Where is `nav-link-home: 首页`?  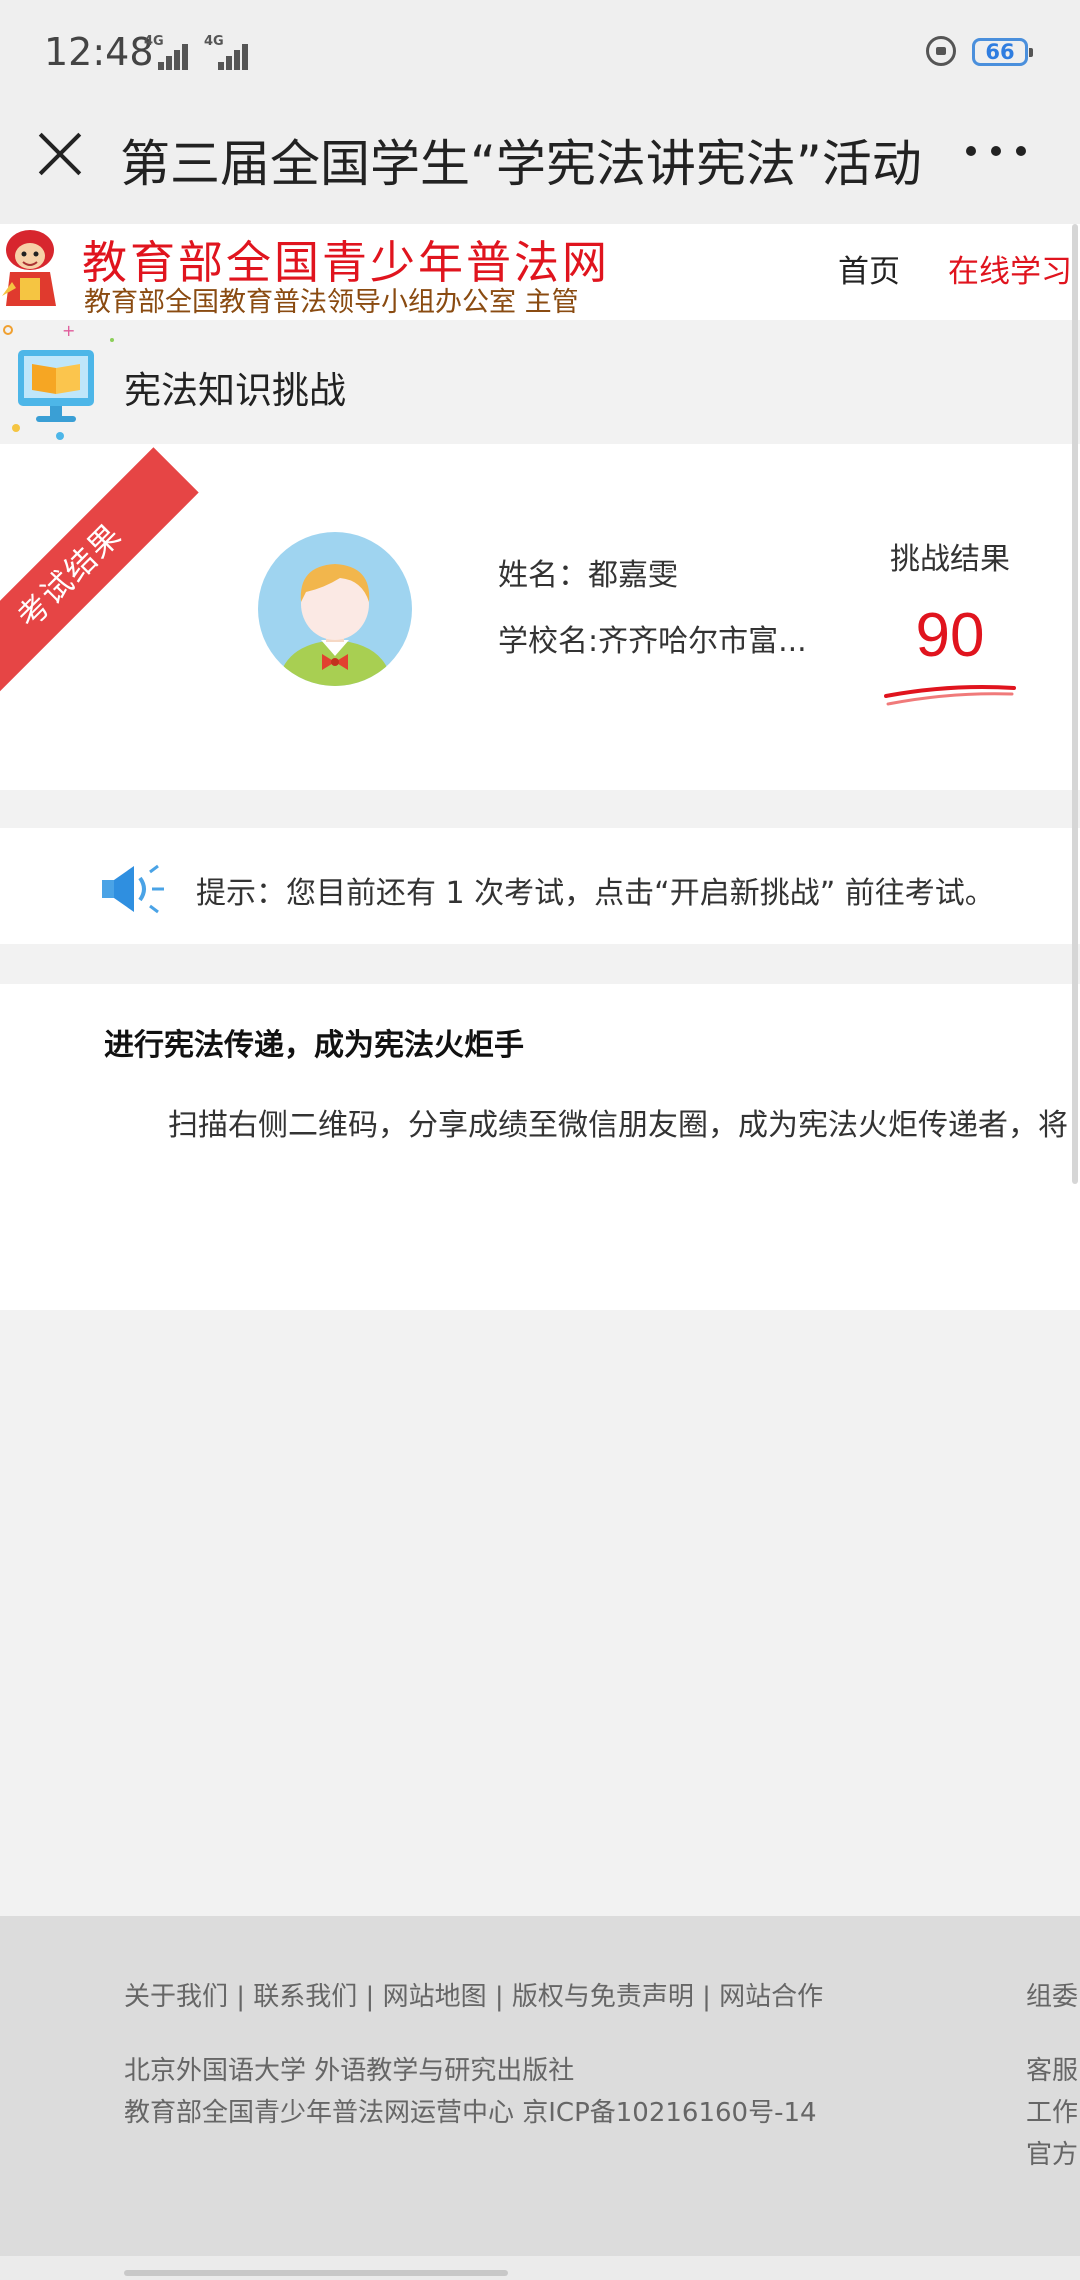
nav-link-home: 首页 is located at coordinates (869, 268).